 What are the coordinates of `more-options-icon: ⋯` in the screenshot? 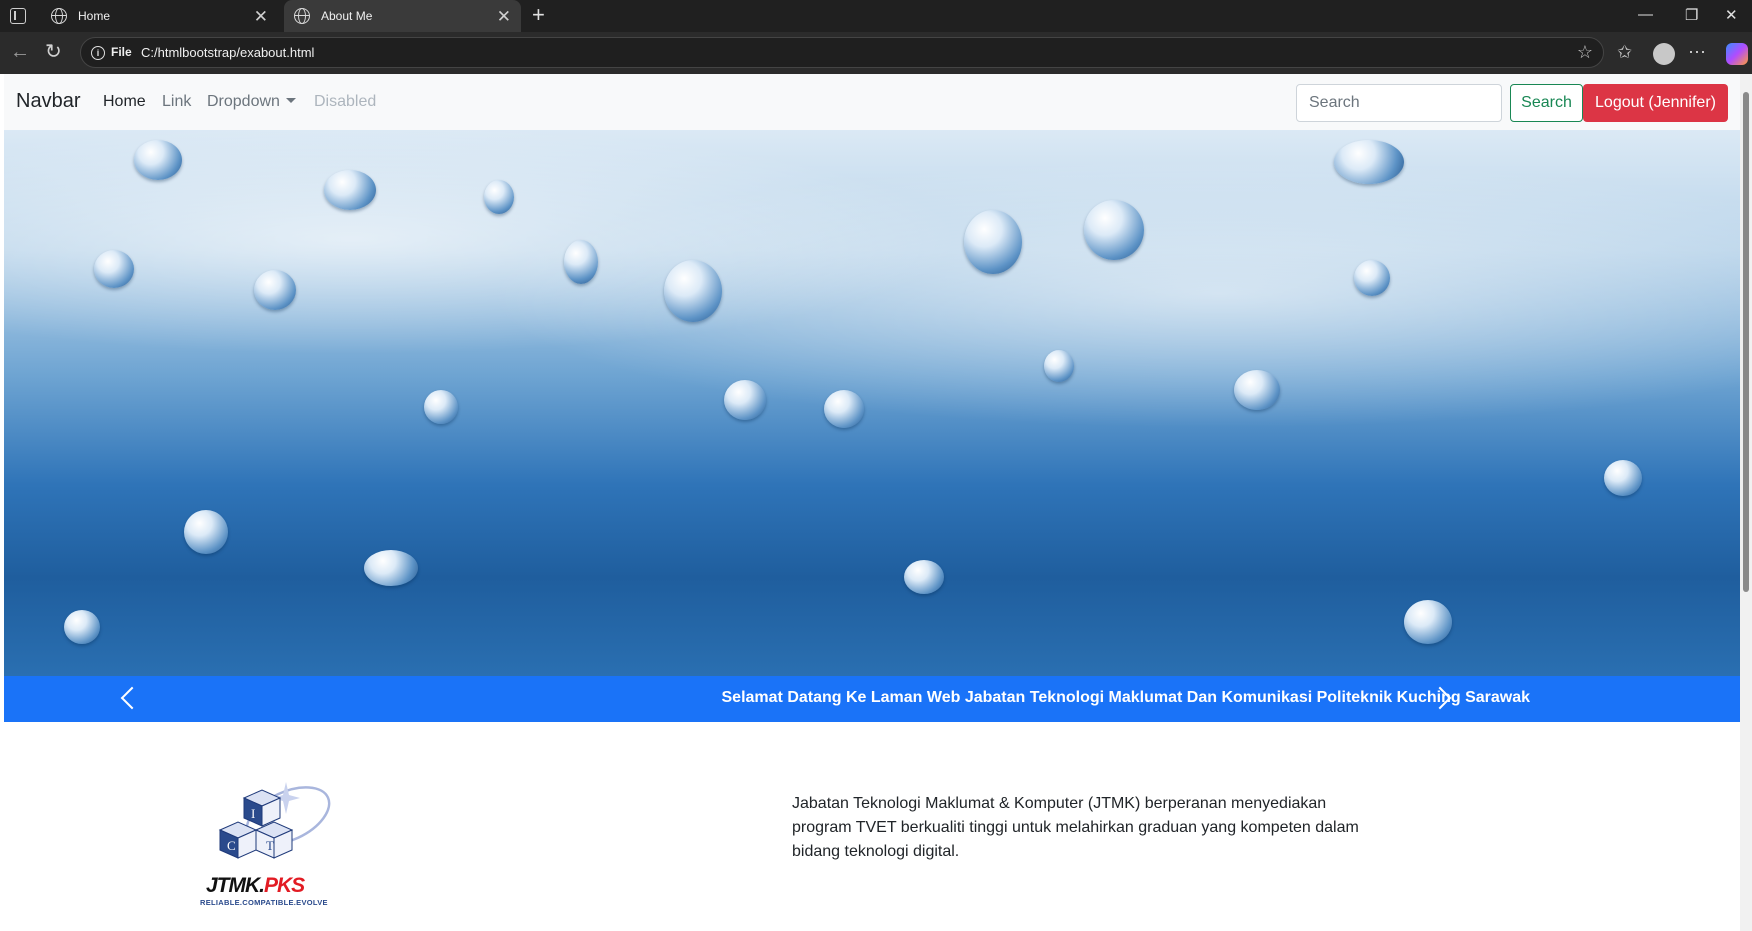 It's located at (1697, 52).